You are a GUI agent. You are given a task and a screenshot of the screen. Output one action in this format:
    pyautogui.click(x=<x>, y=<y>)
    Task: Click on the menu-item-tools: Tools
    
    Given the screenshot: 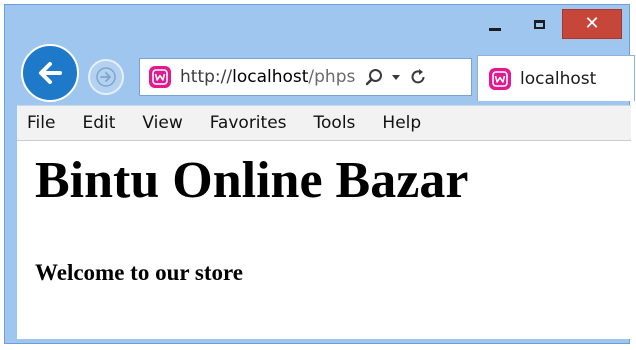 What is the action you would take?
    pyautogui.click(x=335, y=123)
    